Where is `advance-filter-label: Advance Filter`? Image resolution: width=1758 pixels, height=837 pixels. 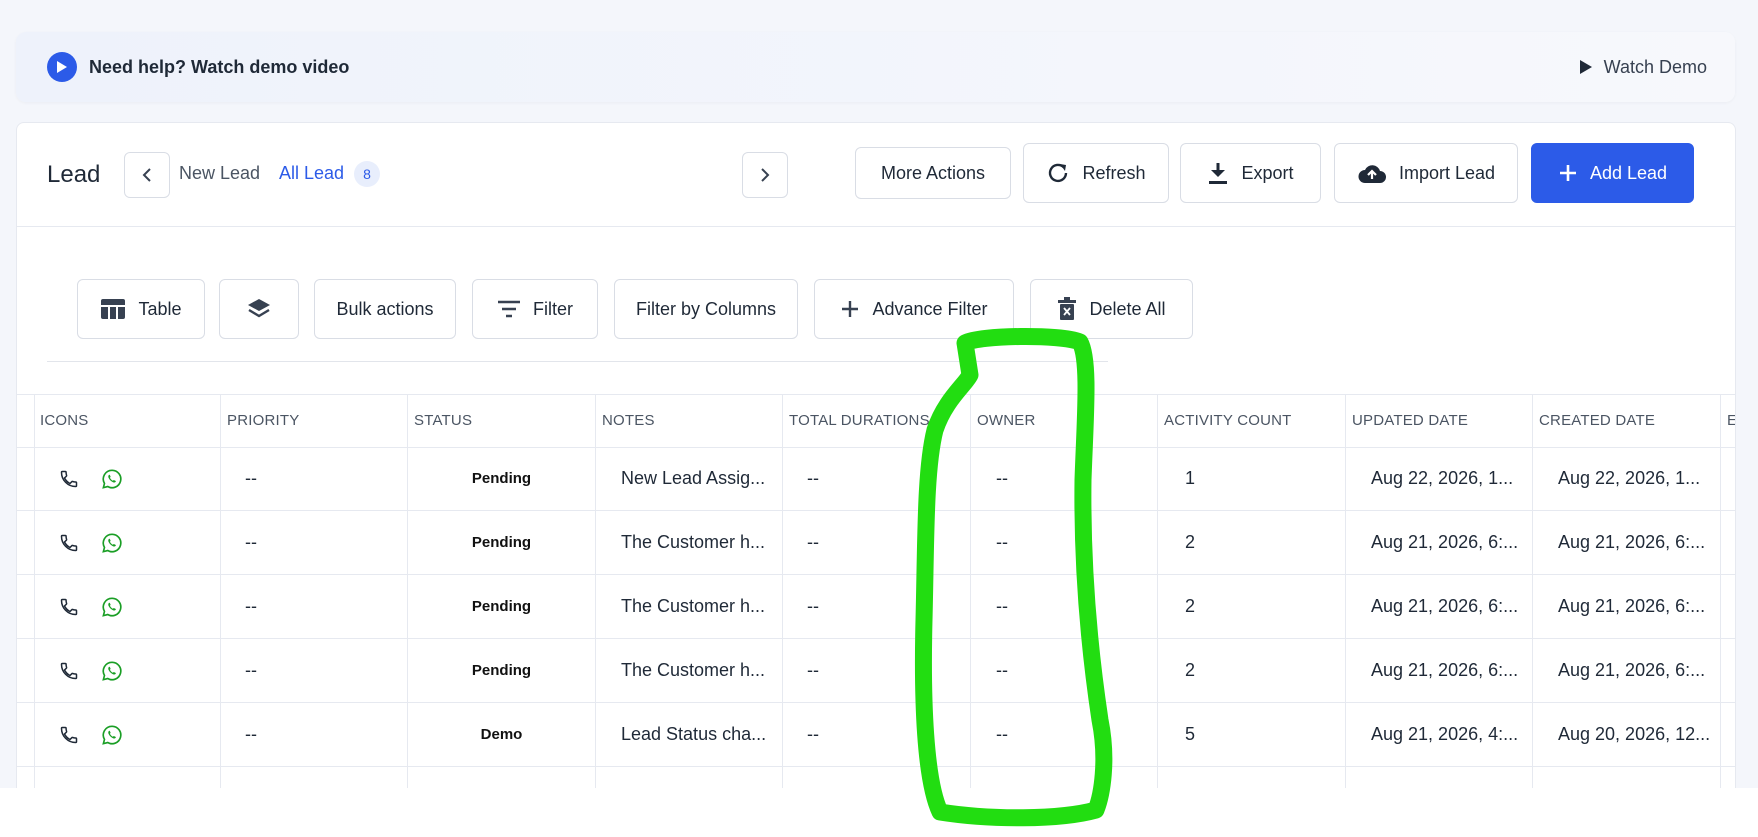
advance-filter-label: Advance Filter is located at coordinates (930, 308).